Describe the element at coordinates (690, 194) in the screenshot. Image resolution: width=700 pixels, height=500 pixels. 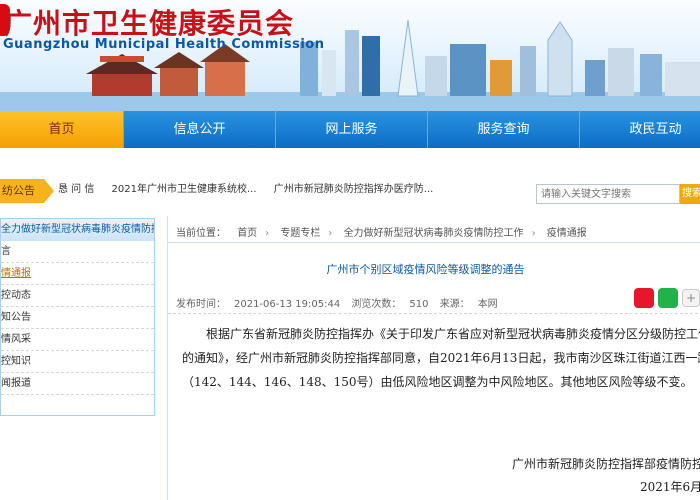
I see `search-button: 搜索` at that location.